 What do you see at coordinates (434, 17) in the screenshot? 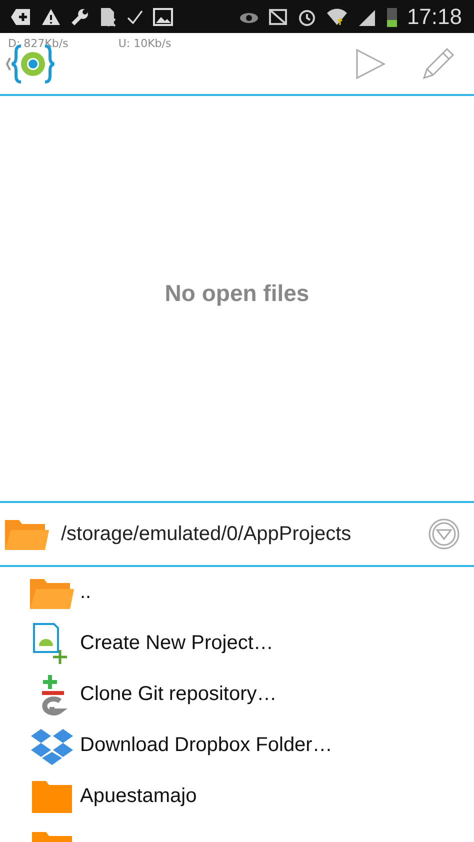
I see `clock-time: 17:18` at bounding box center [434, 17].